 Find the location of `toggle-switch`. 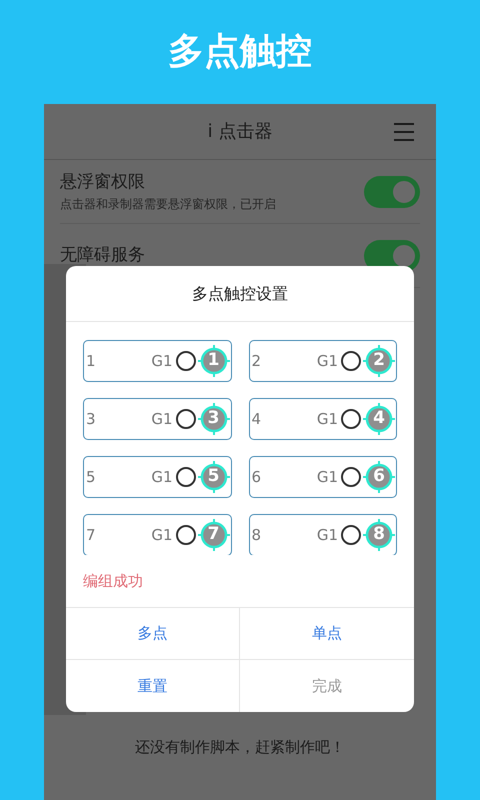

toggle-switch is located at coordinates (392, 192).